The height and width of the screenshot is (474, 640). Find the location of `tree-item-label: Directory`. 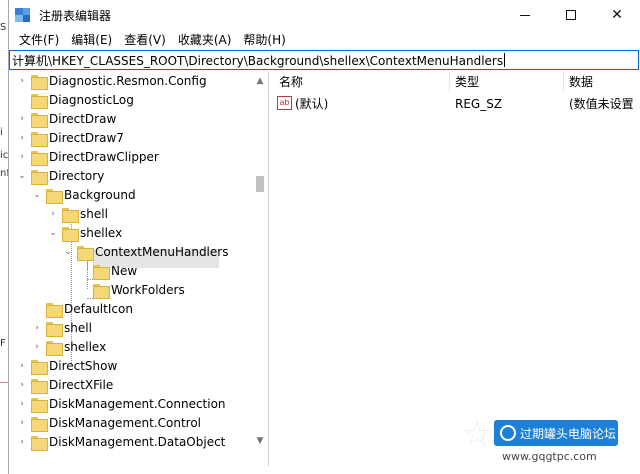

tree-item-label: Directory is located at coordinates (77, 176).